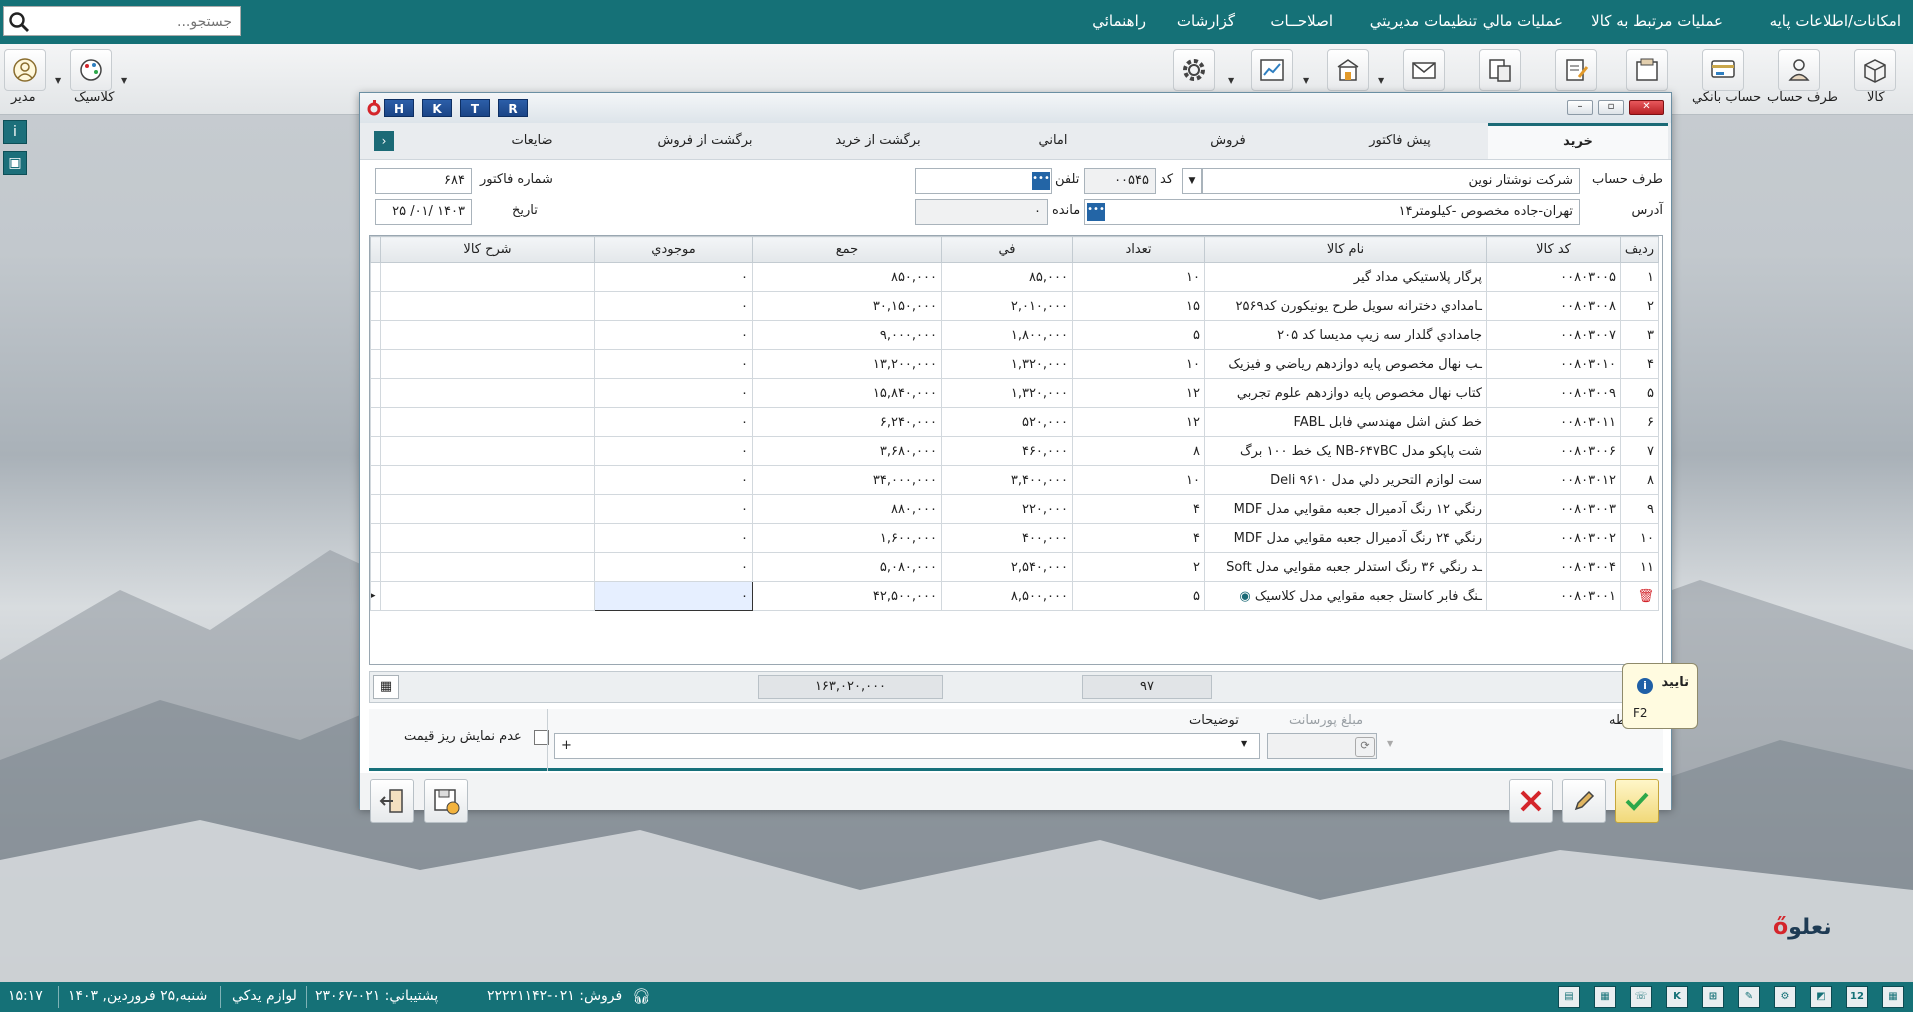  I want to click on cell-row-number: ۵, so click(1639, 393).